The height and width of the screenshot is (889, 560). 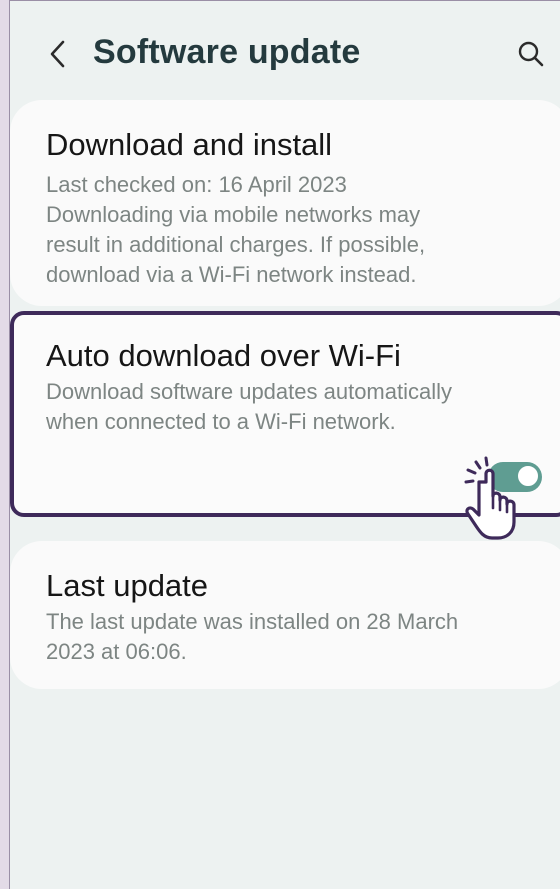 I want to click on app-bar: Software update, so click(x=285, y=51).